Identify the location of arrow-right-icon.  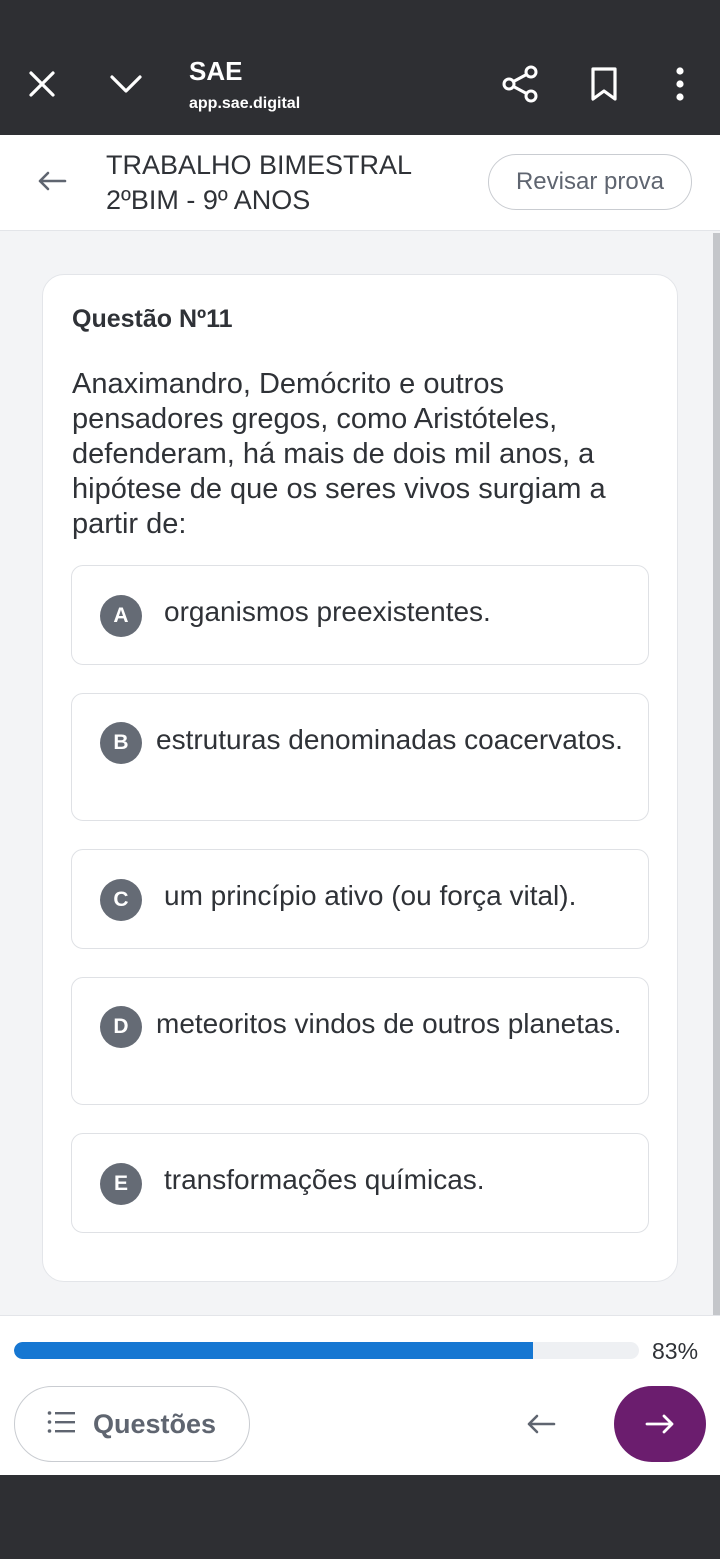
(659, 1424).